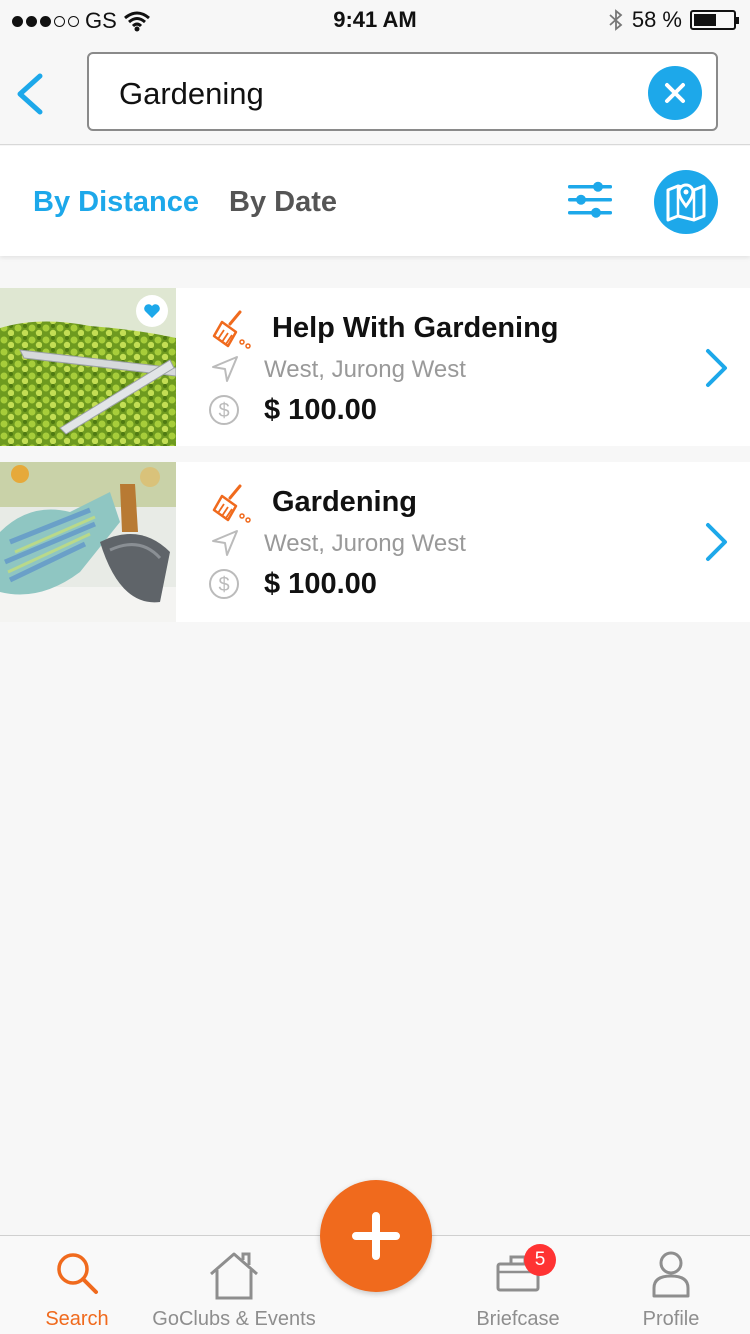 This screenshot has width=750, height=1334. I want to click on map-view-button, so click(686, 202).